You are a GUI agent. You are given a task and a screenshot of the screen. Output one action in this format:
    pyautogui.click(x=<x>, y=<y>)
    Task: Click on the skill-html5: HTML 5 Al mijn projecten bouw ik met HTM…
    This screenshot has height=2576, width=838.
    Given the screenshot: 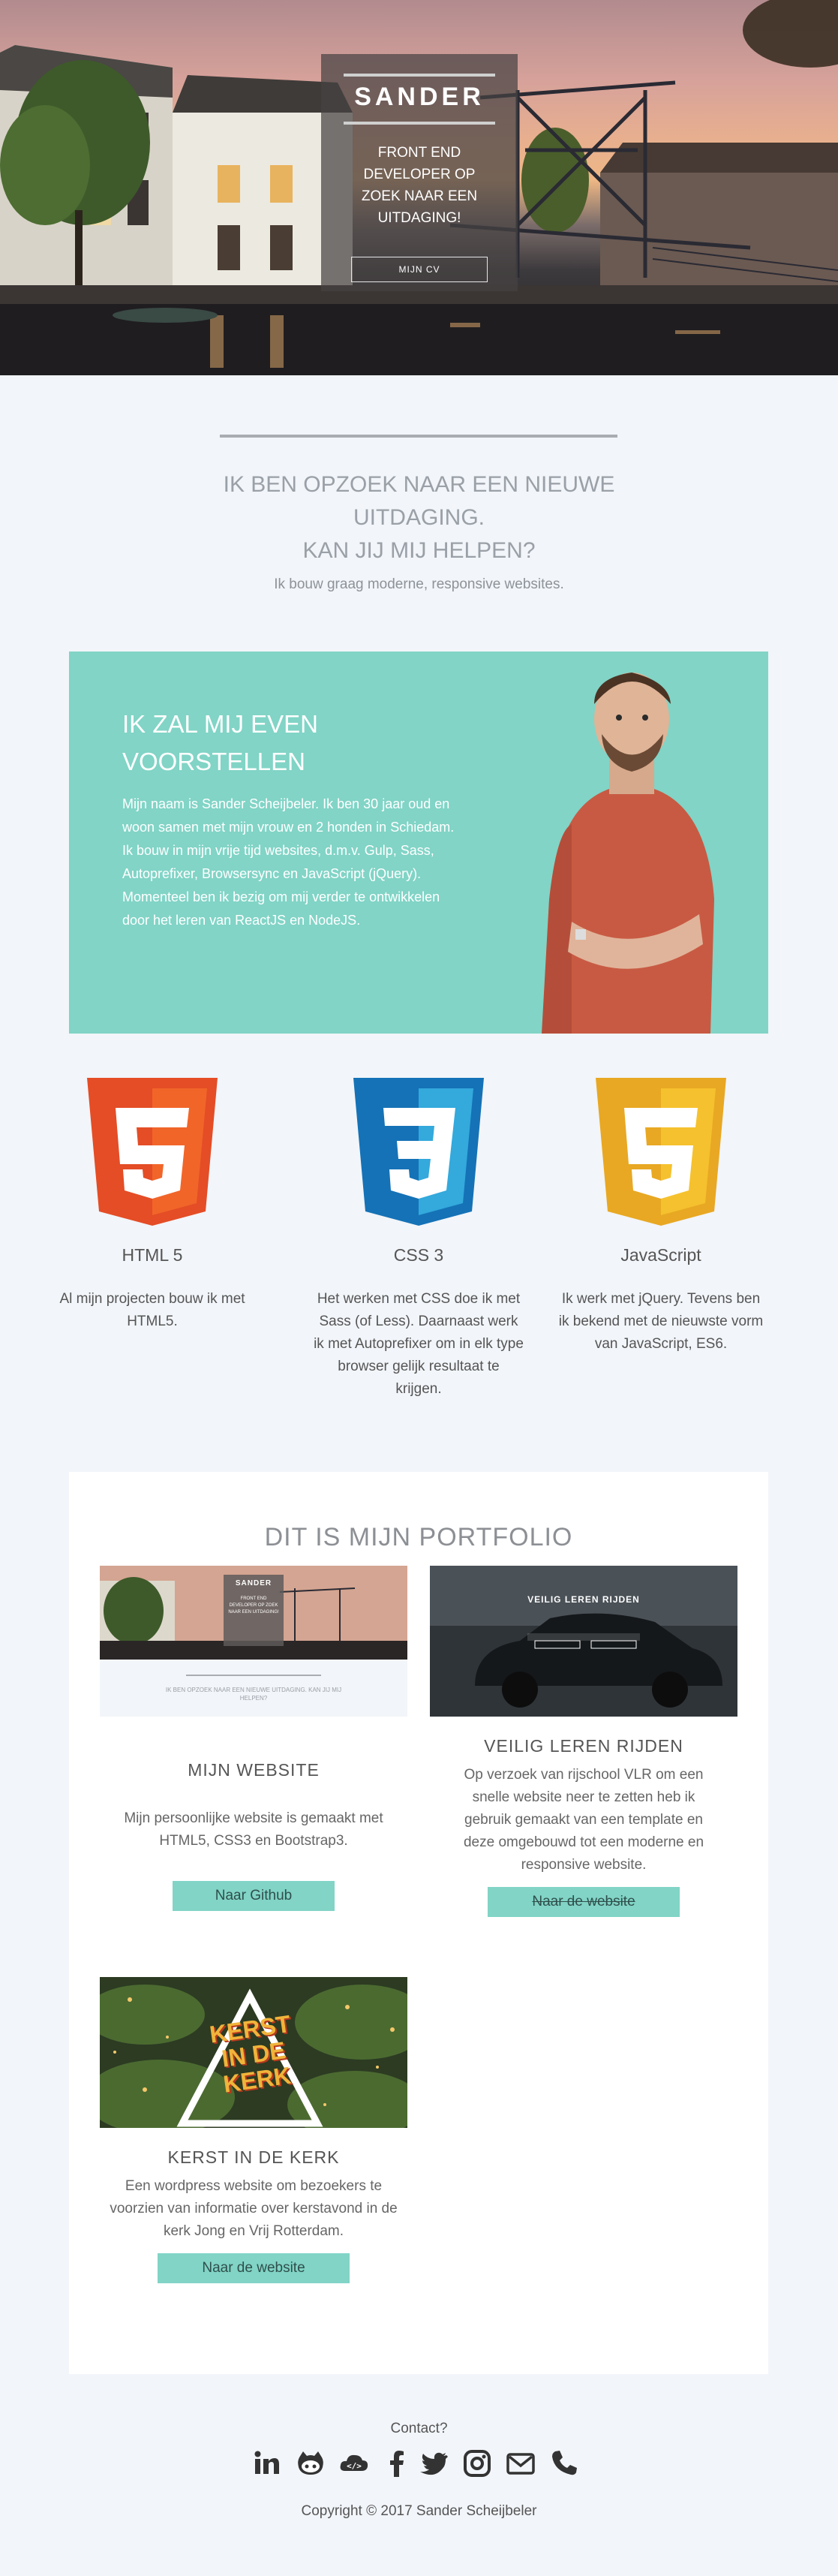 What is the action you would take?
    pyautogui.click(x=152, y=1205)
    